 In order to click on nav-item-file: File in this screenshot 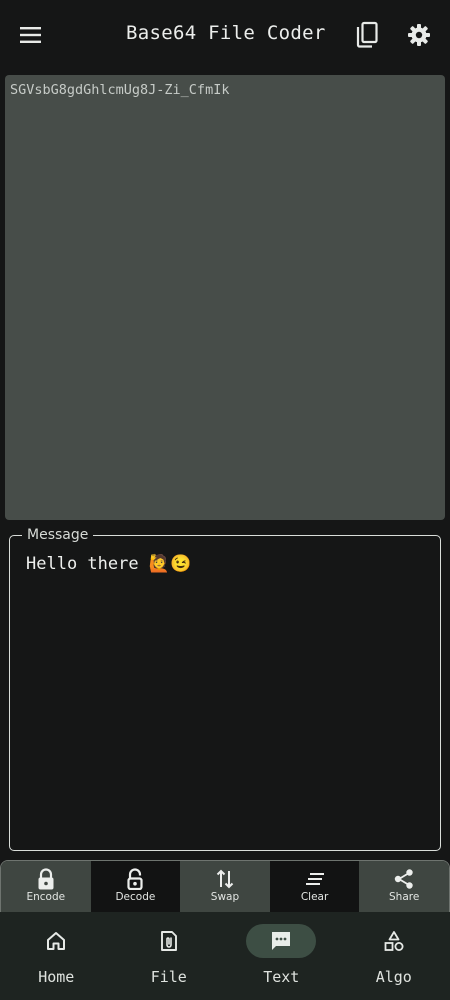, I will do `click(169, 956)`.